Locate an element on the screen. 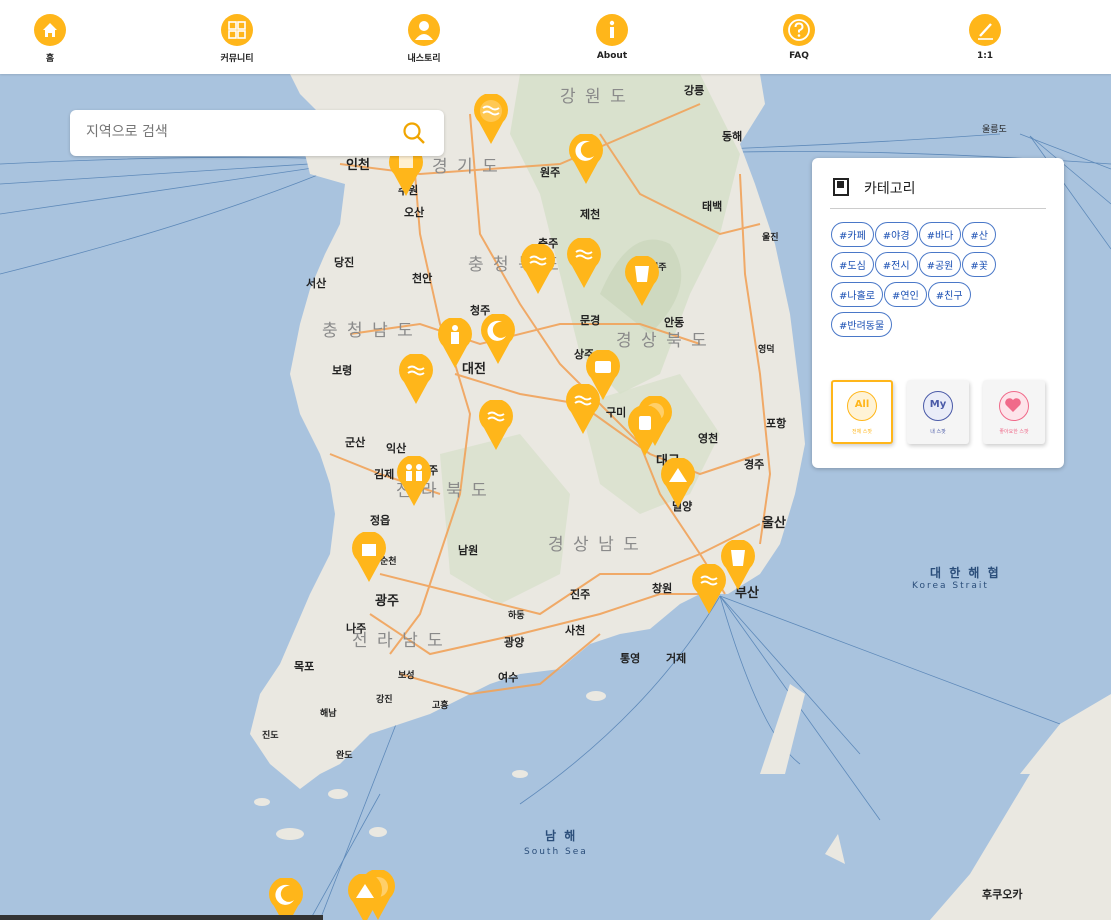 This screenshot has width=1111, height=920. place-label: 거제 is located at coordinates (676, 658).